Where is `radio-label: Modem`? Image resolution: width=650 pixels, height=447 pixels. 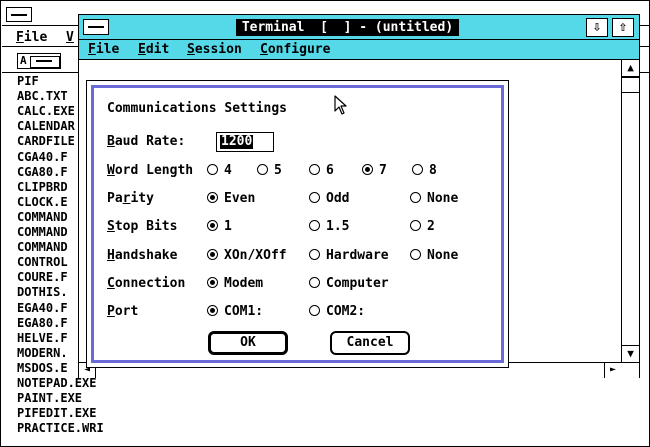
radio-label: Modem is located at coordinates (244, 283).